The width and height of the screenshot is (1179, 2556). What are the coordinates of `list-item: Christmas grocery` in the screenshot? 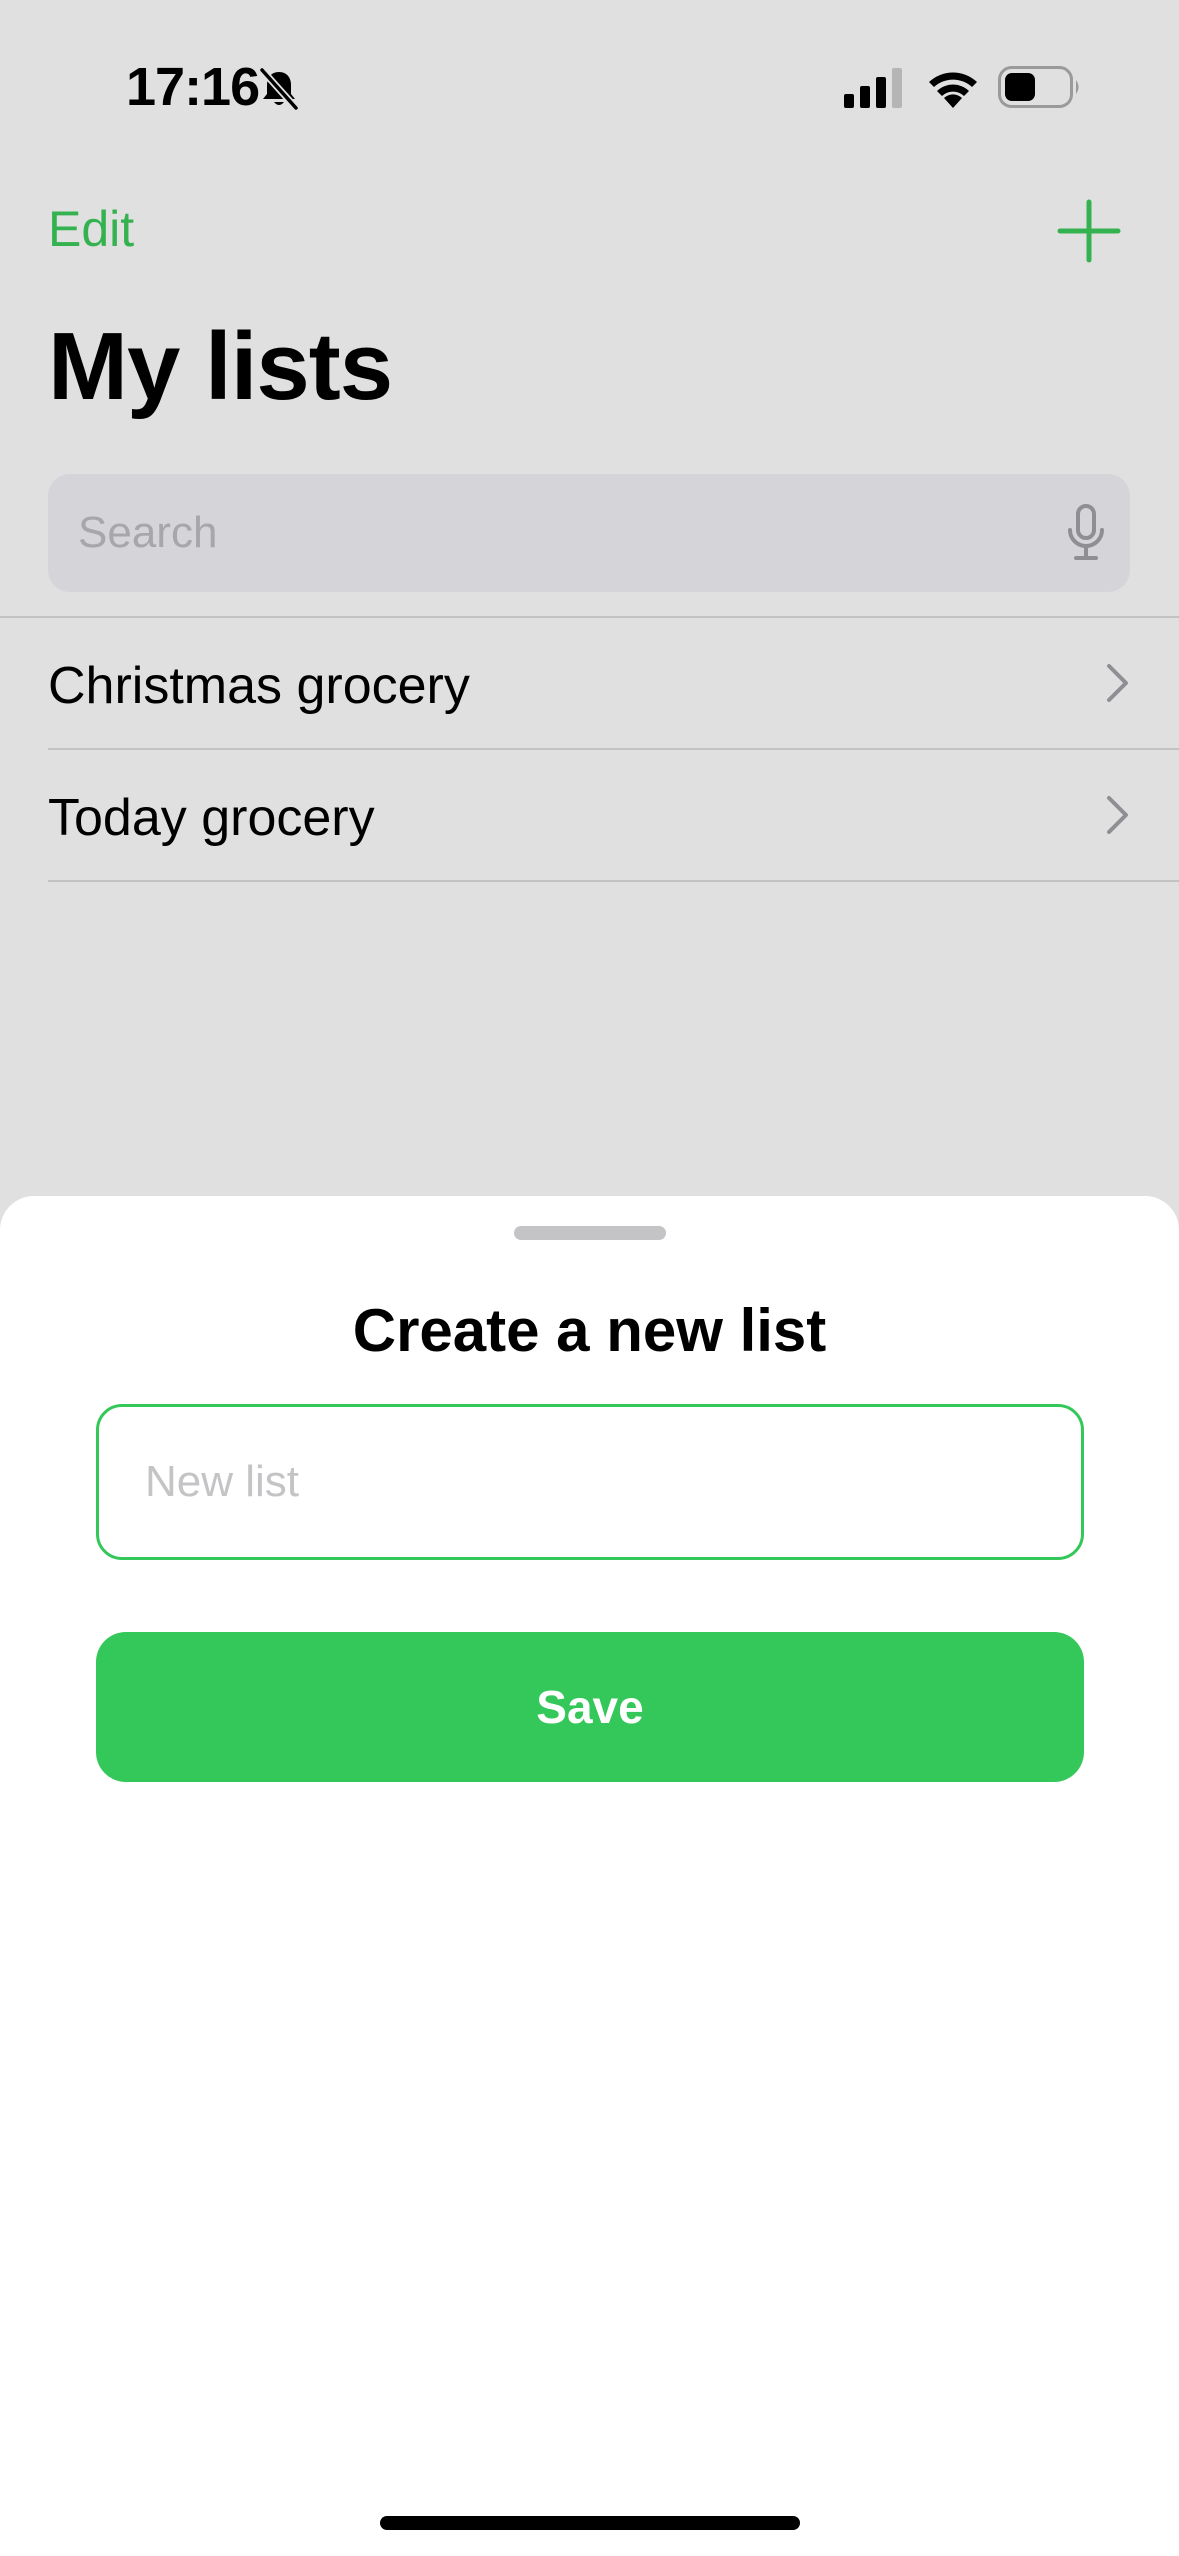 It's located at (613, 684).